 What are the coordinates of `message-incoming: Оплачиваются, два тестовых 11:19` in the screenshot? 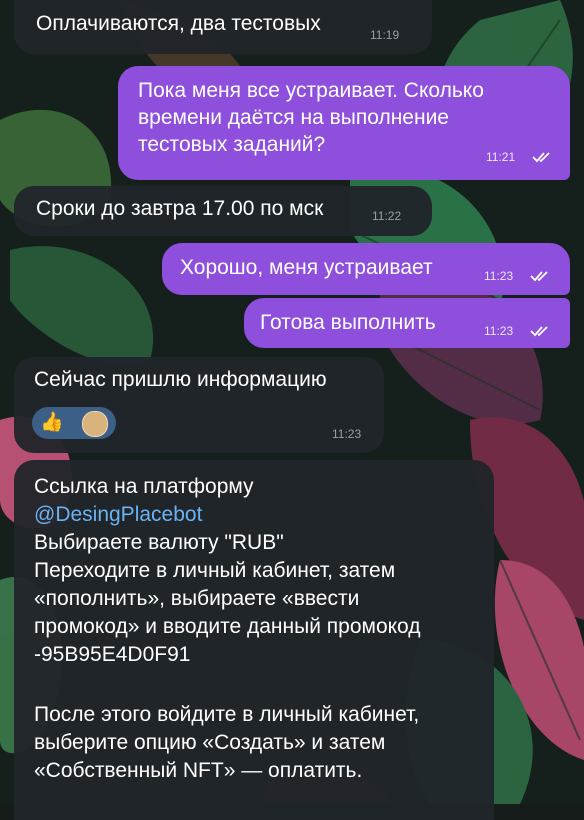 It's located at (223, 27).